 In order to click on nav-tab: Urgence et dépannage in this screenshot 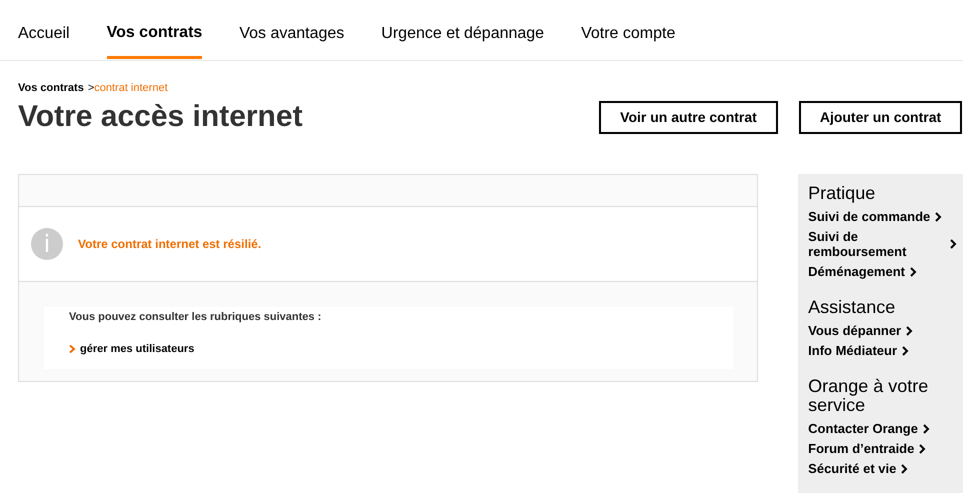, I will do `click(462, 42)`.